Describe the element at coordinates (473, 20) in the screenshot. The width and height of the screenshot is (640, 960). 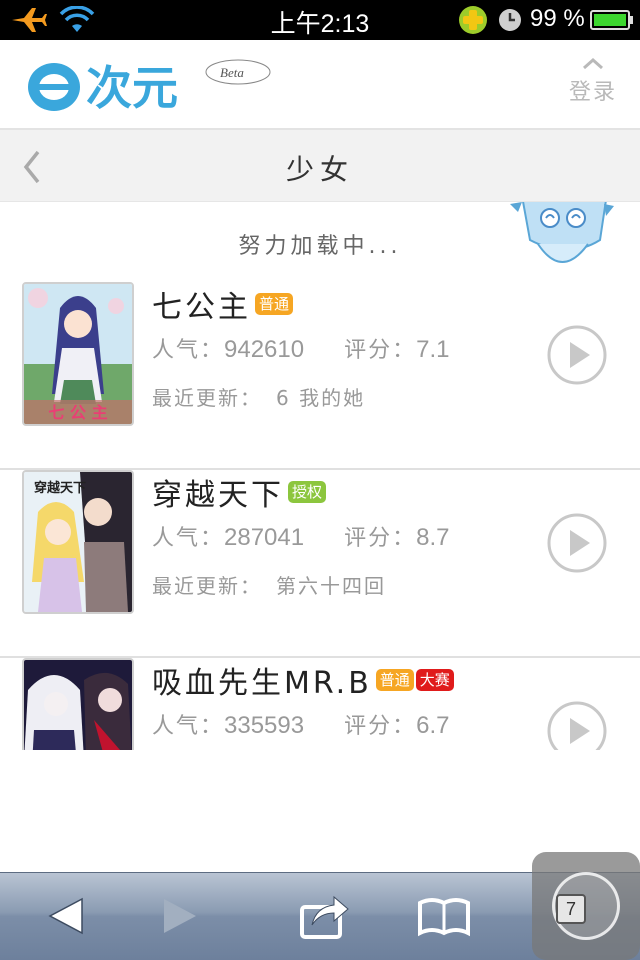
I see `plus-icon` at that location.